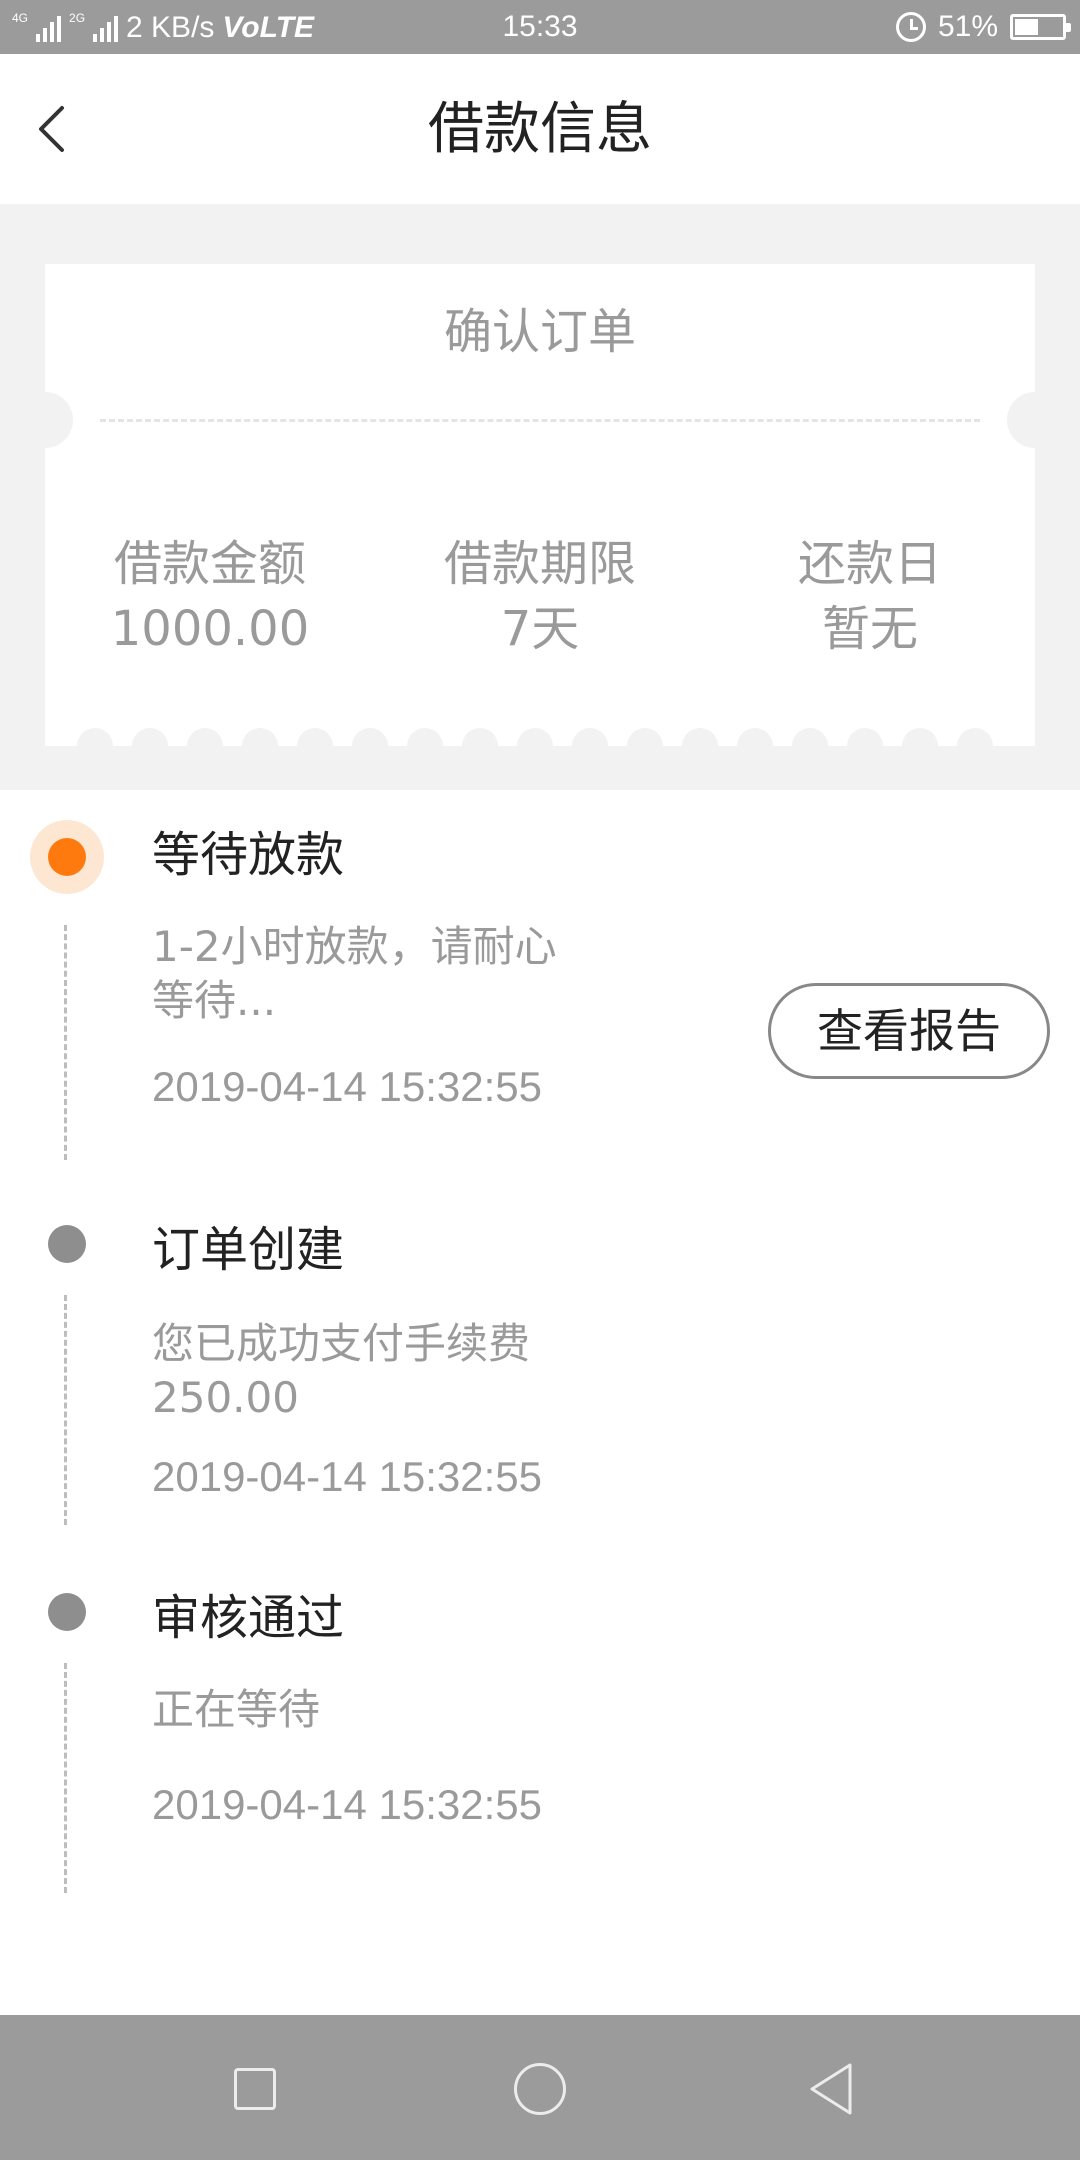 The width and height of the screenshot is (1080, 2160). Describe the element at coordinates (967, 26) in the screenshot. I see `battery-percent: 51%` at that location.